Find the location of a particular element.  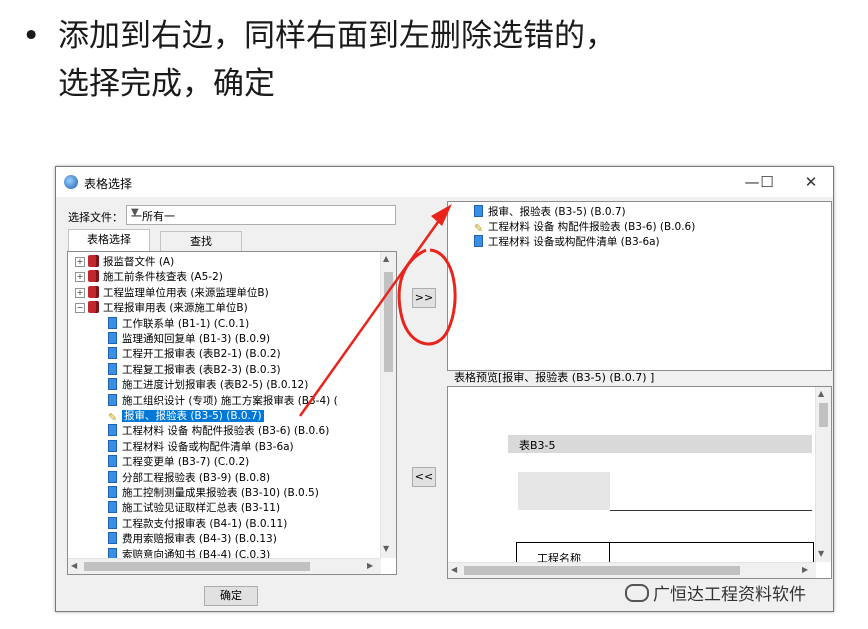

preview-scroll-left-icon: ◀ is located at coordinates (454, 569).